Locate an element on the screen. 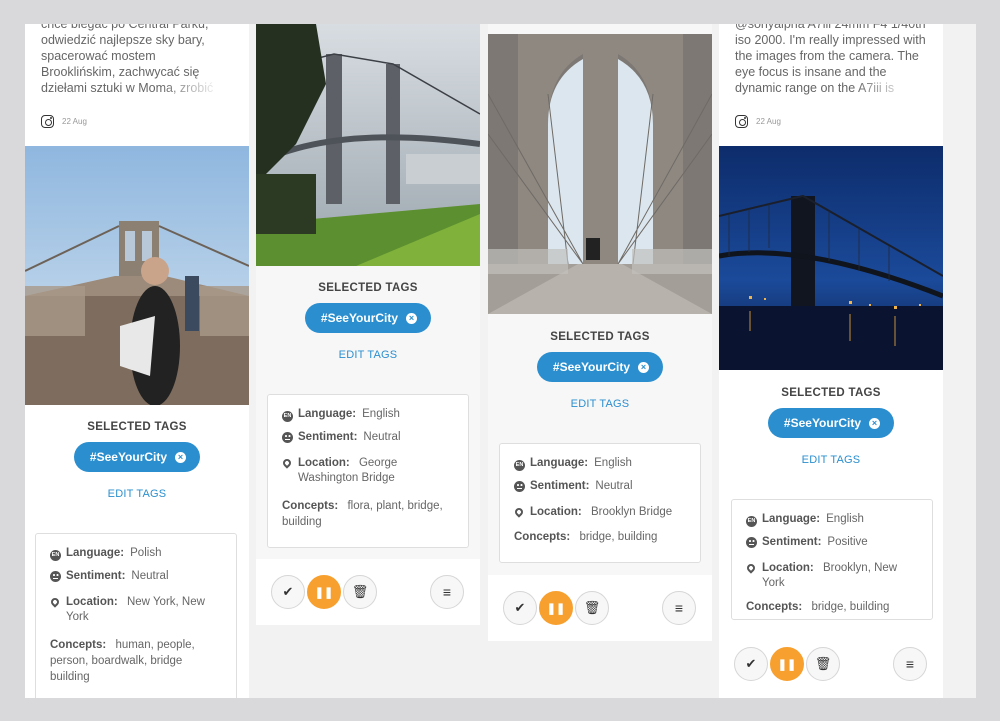 This screenshot has width=1000, height=721. sentiment-row: Sentiment: Positive is located at coordinates (832, 544).